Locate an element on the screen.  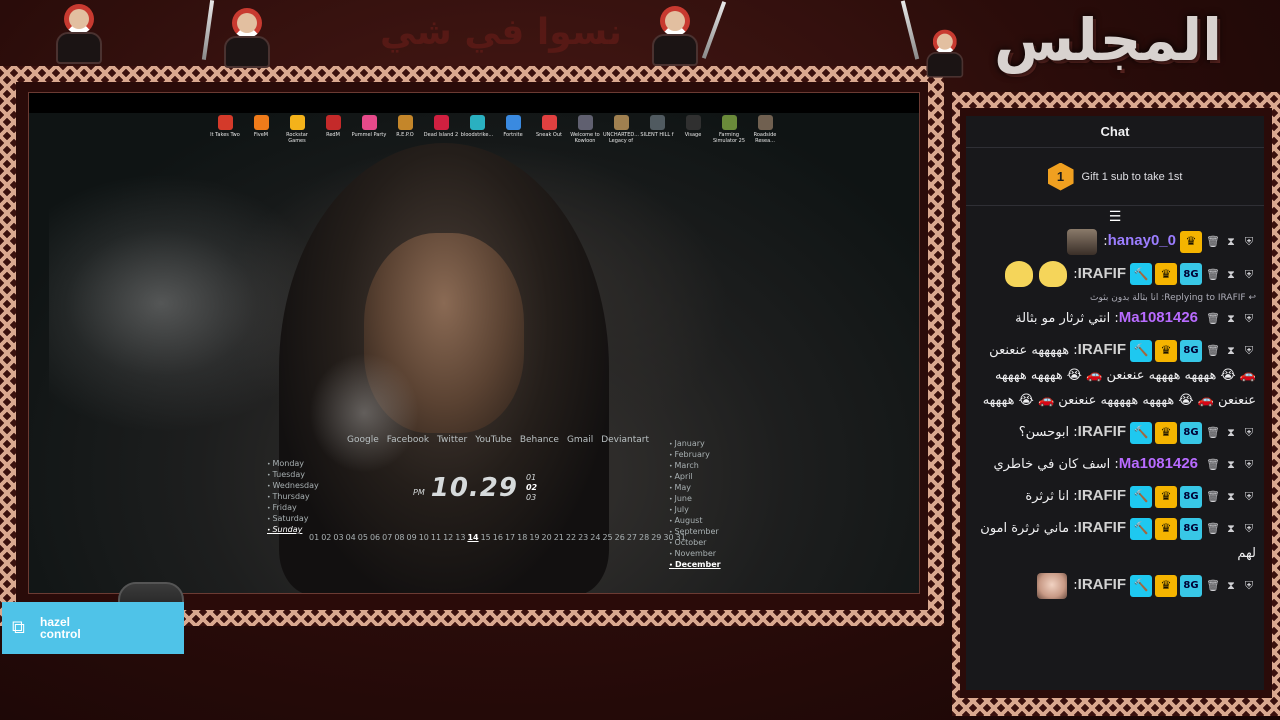
desktop-icon-label: Dead Island 2 is located at coordinates (441, 135).